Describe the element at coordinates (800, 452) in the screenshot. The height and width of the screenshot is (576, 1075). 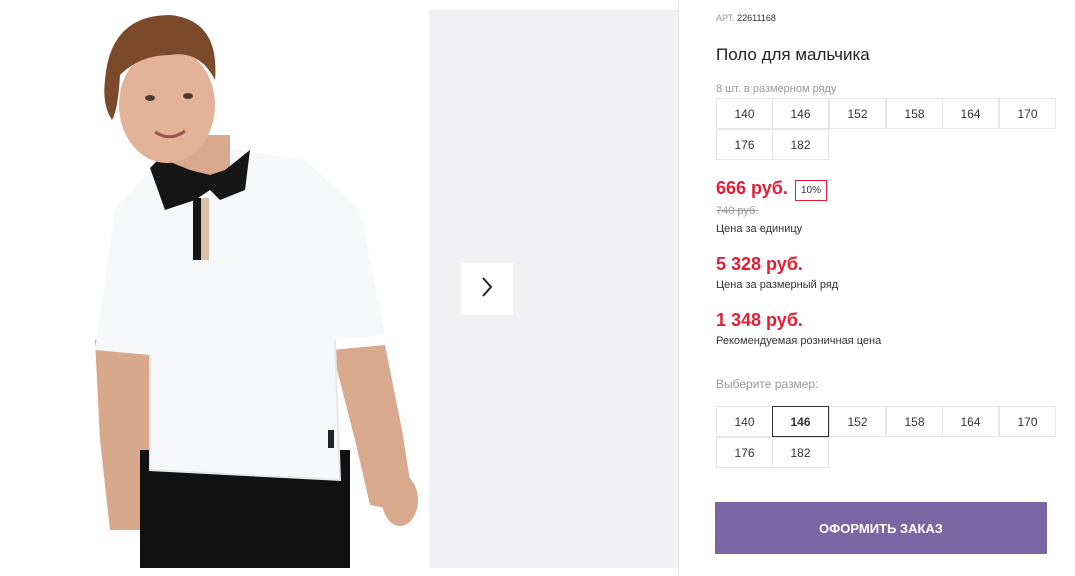
I see `size-option-182: 182` at that location.